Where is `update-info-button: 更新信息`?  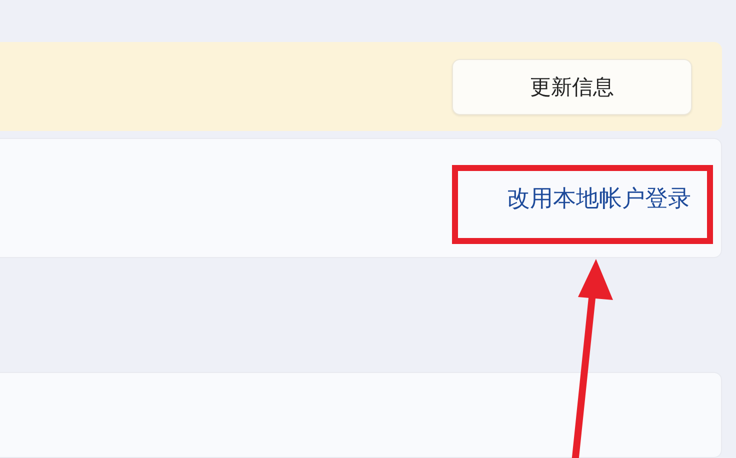 update-info-button: 更新信息 is located at coordinates (572, 86).